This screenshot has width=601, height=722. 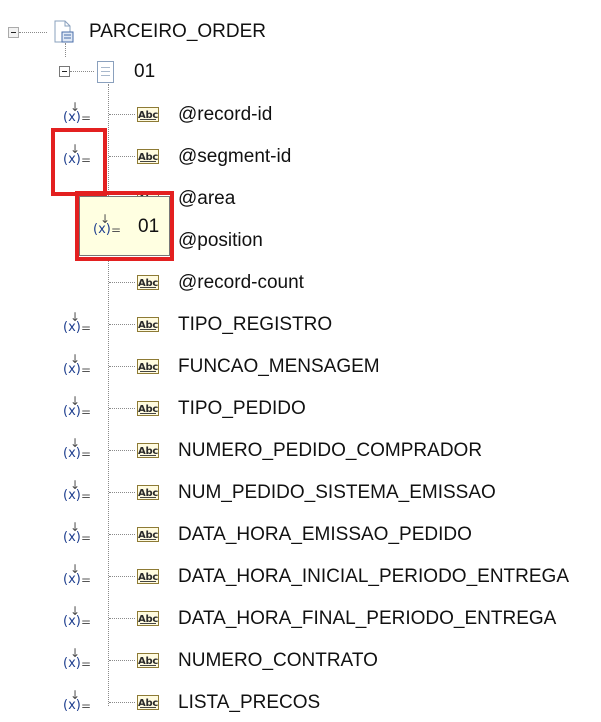 I want to click on field-label: FUNCAO_MENSAGEM, so click(x=279, y=366).